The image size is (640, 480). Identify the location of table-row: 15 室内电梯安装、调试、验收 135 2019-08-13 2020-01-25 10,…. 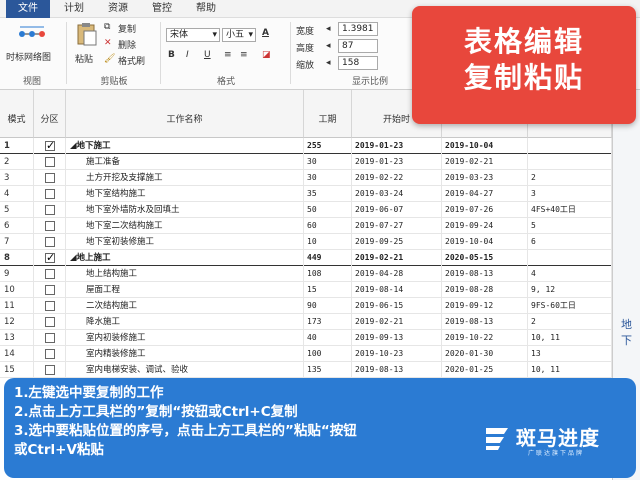
(306, 370).